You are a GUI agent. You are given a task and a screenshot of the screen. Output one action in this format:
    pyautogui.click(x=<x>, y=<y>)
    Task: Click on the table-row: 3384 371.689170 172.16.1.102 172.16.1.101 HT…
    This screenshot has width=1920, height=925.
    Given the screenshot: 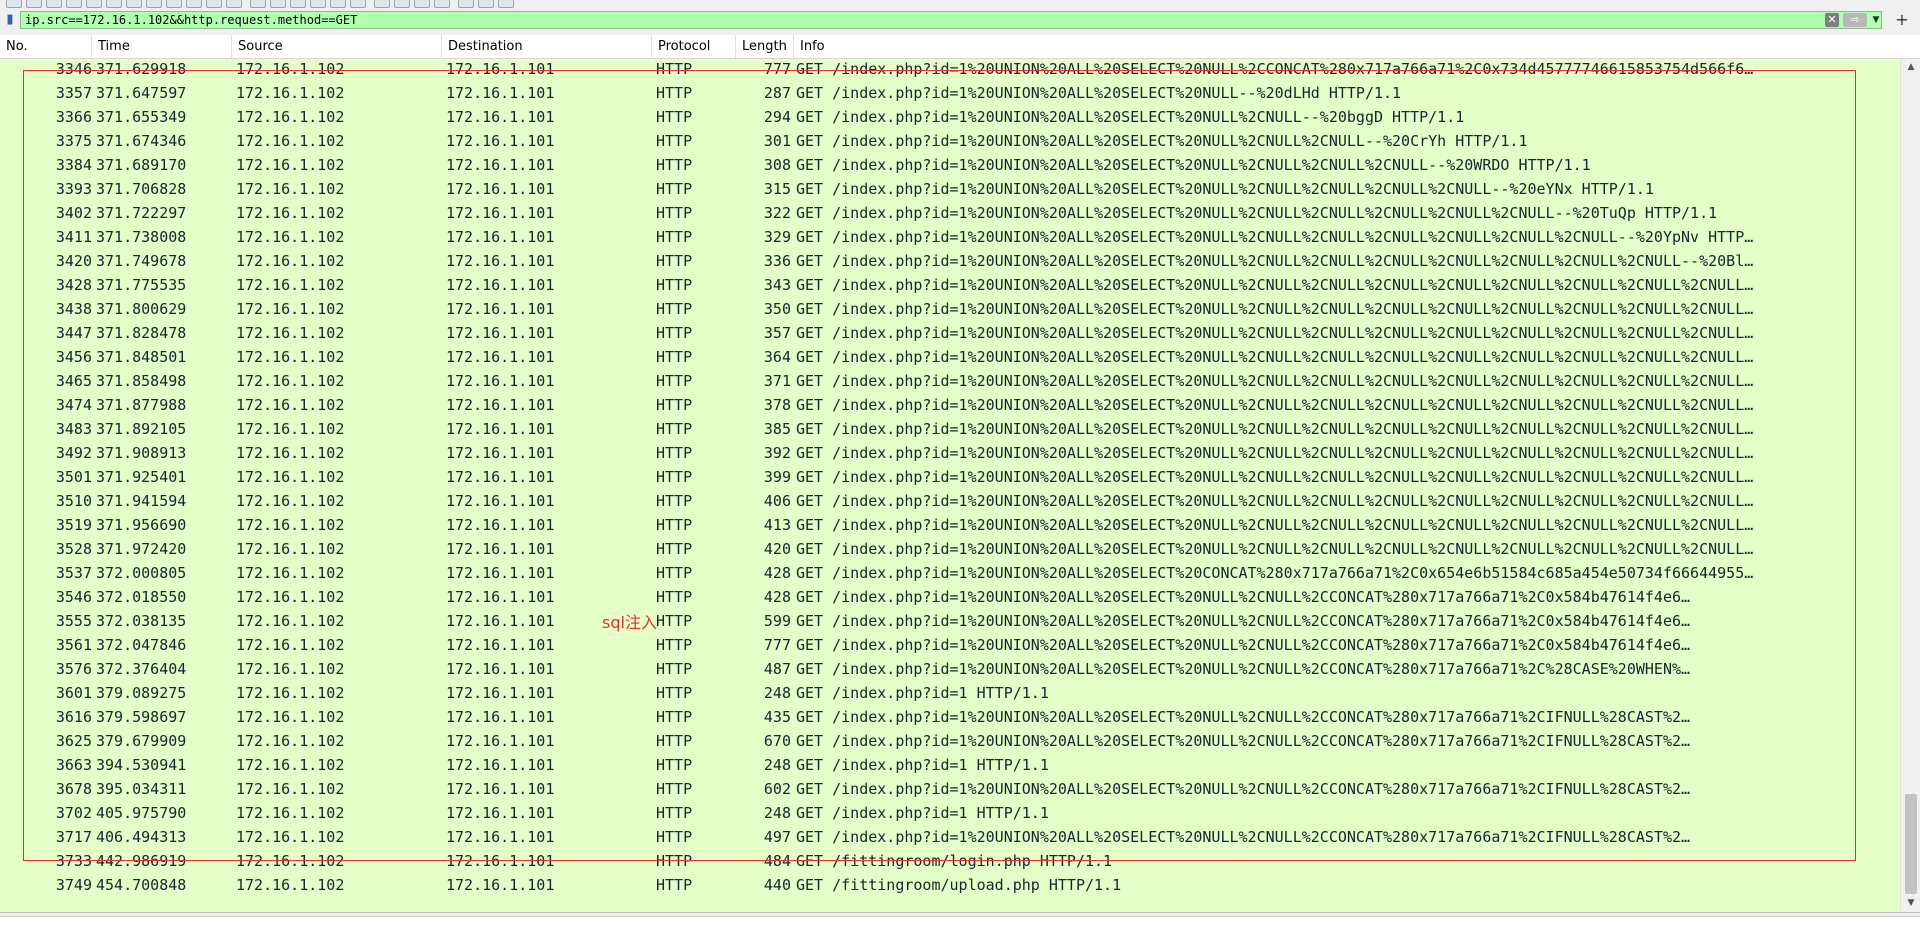 What is the action you would take?
    pyautogui.click(x=950, y=165)
    